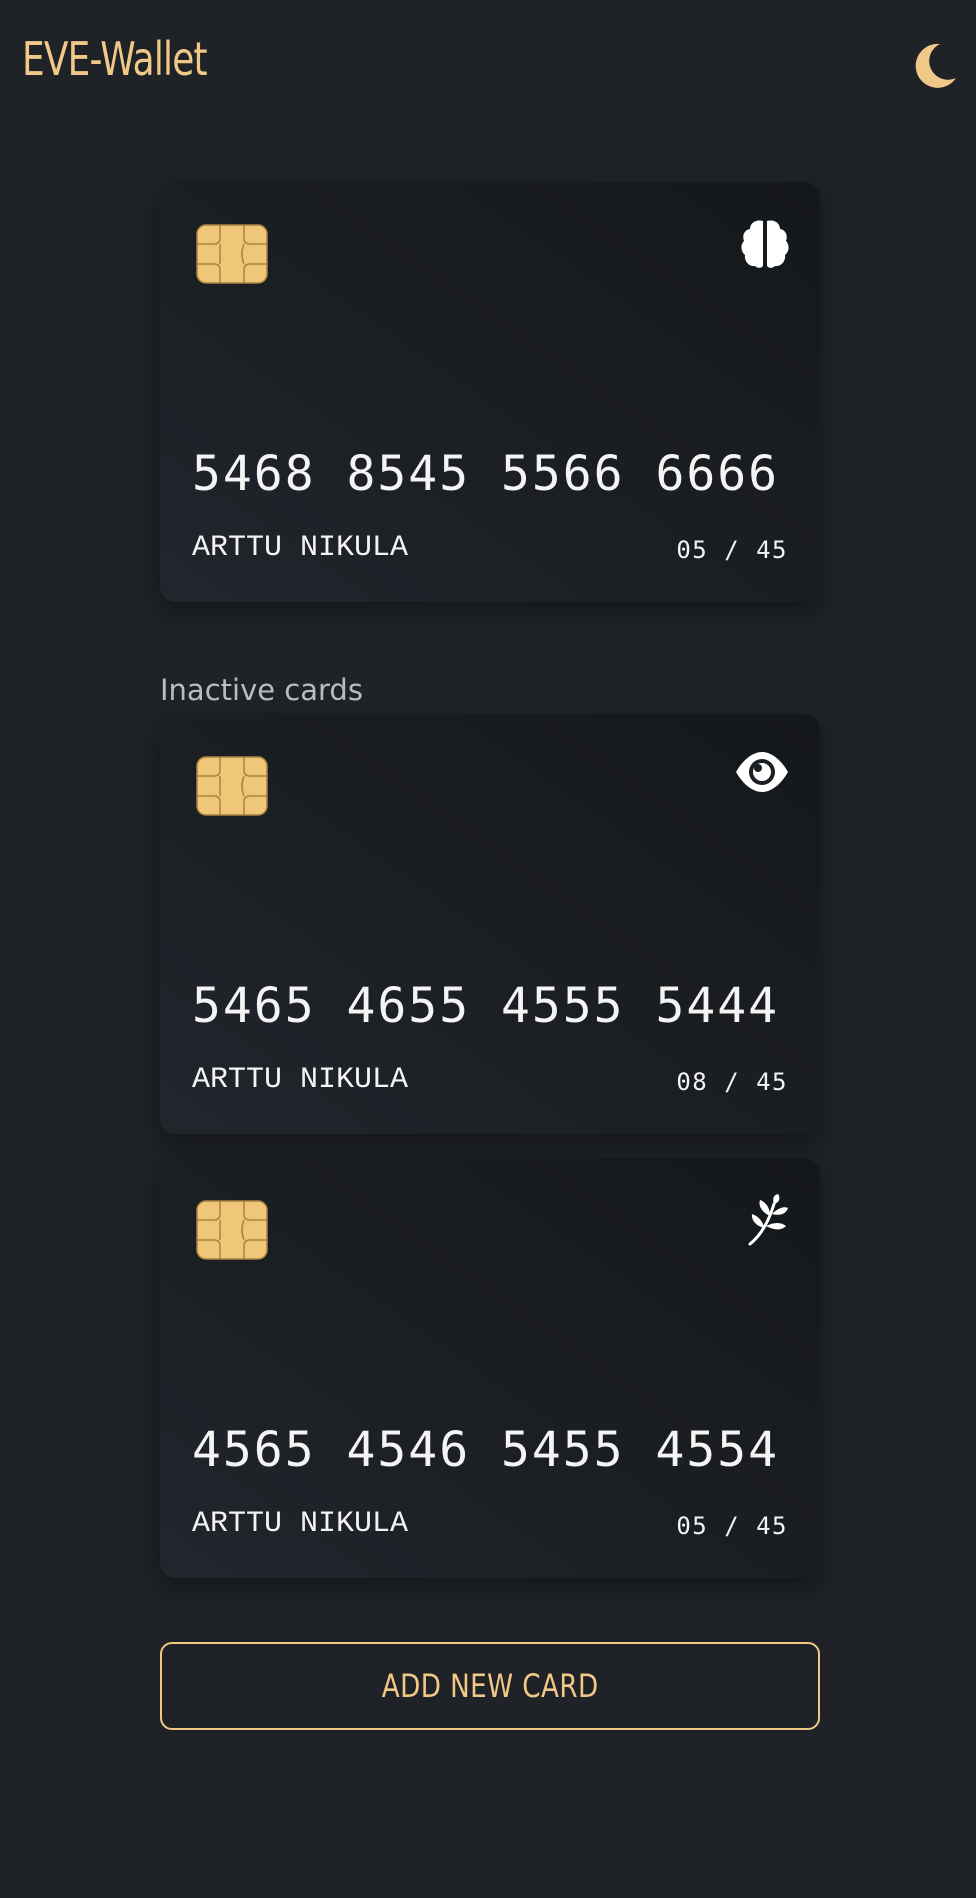  I want to click on brain-icon, so click(760, 248).